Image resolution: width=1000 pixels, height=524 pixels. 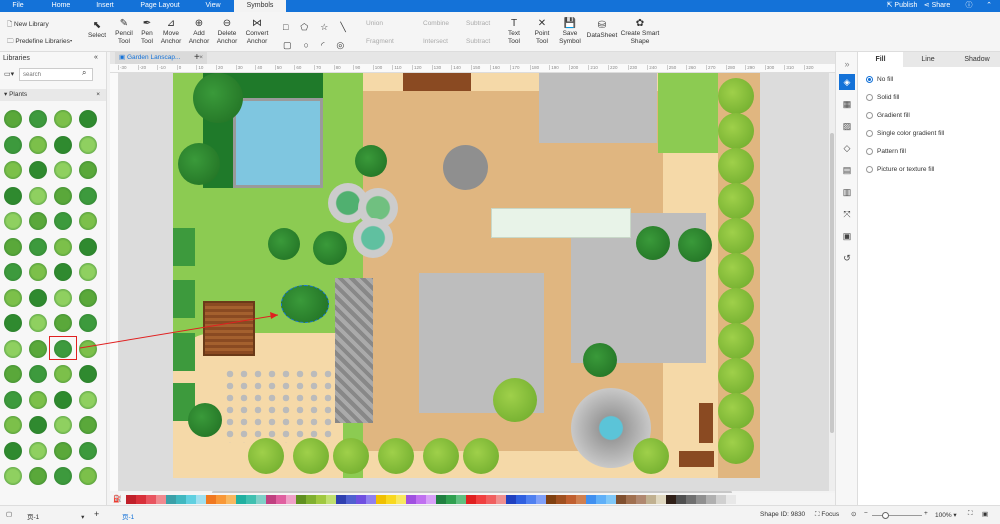 I want to click on fill-icon: ◈, so click(x=847, y=82).